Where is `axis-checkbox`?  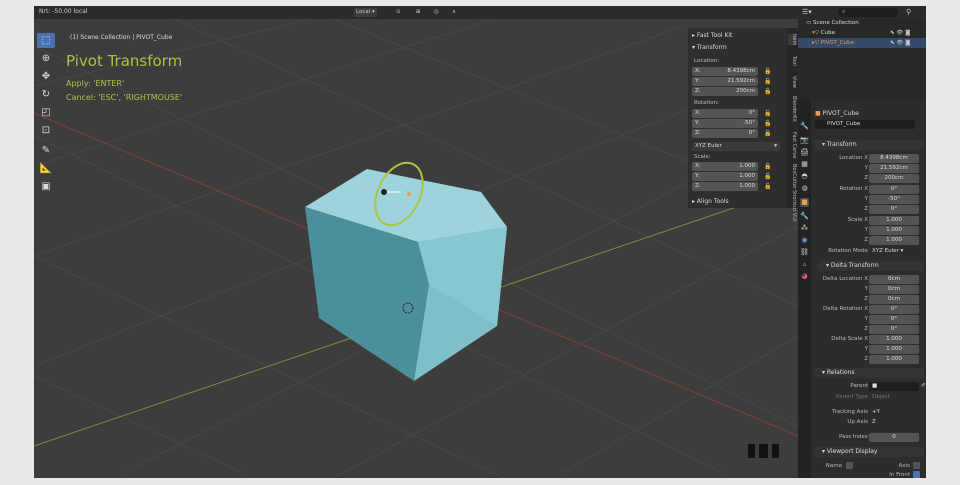
axis-checkbox is located at coordinates (916, 465).